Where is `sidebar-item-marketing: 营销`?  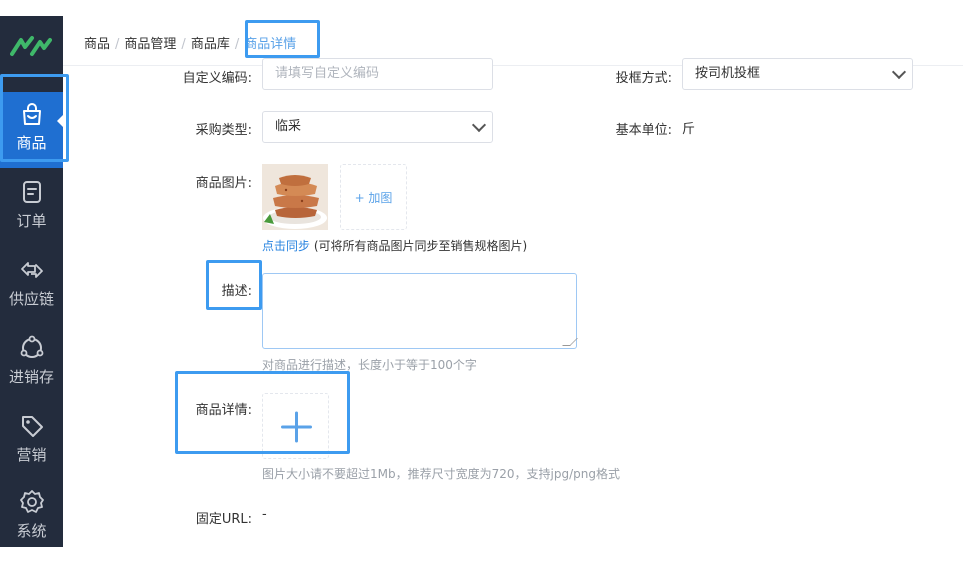 sidebar-item-marketing: 营销 is located at coordinates (31, 442).